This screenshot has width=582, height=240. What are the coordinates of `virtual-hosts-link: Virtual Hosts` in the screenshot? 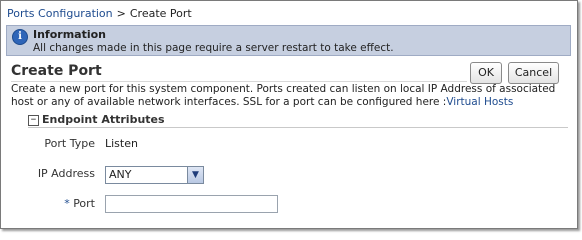 It's located at (479, 102).